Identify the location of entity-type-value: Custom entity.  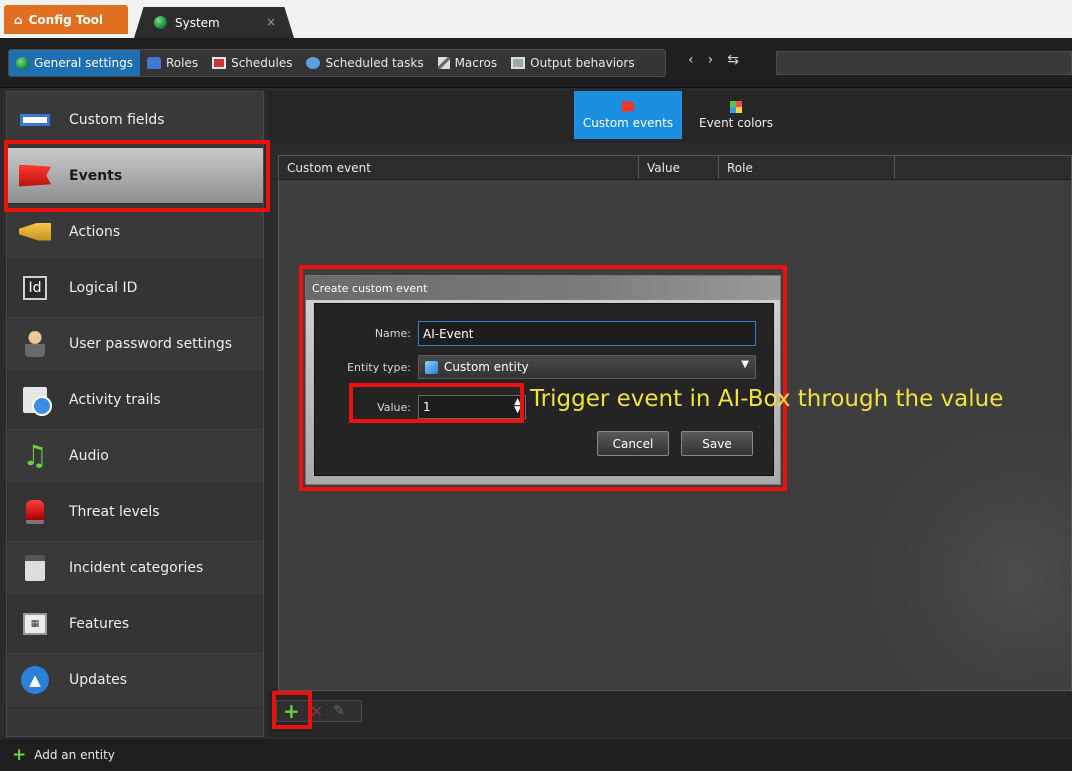
(486, 367).